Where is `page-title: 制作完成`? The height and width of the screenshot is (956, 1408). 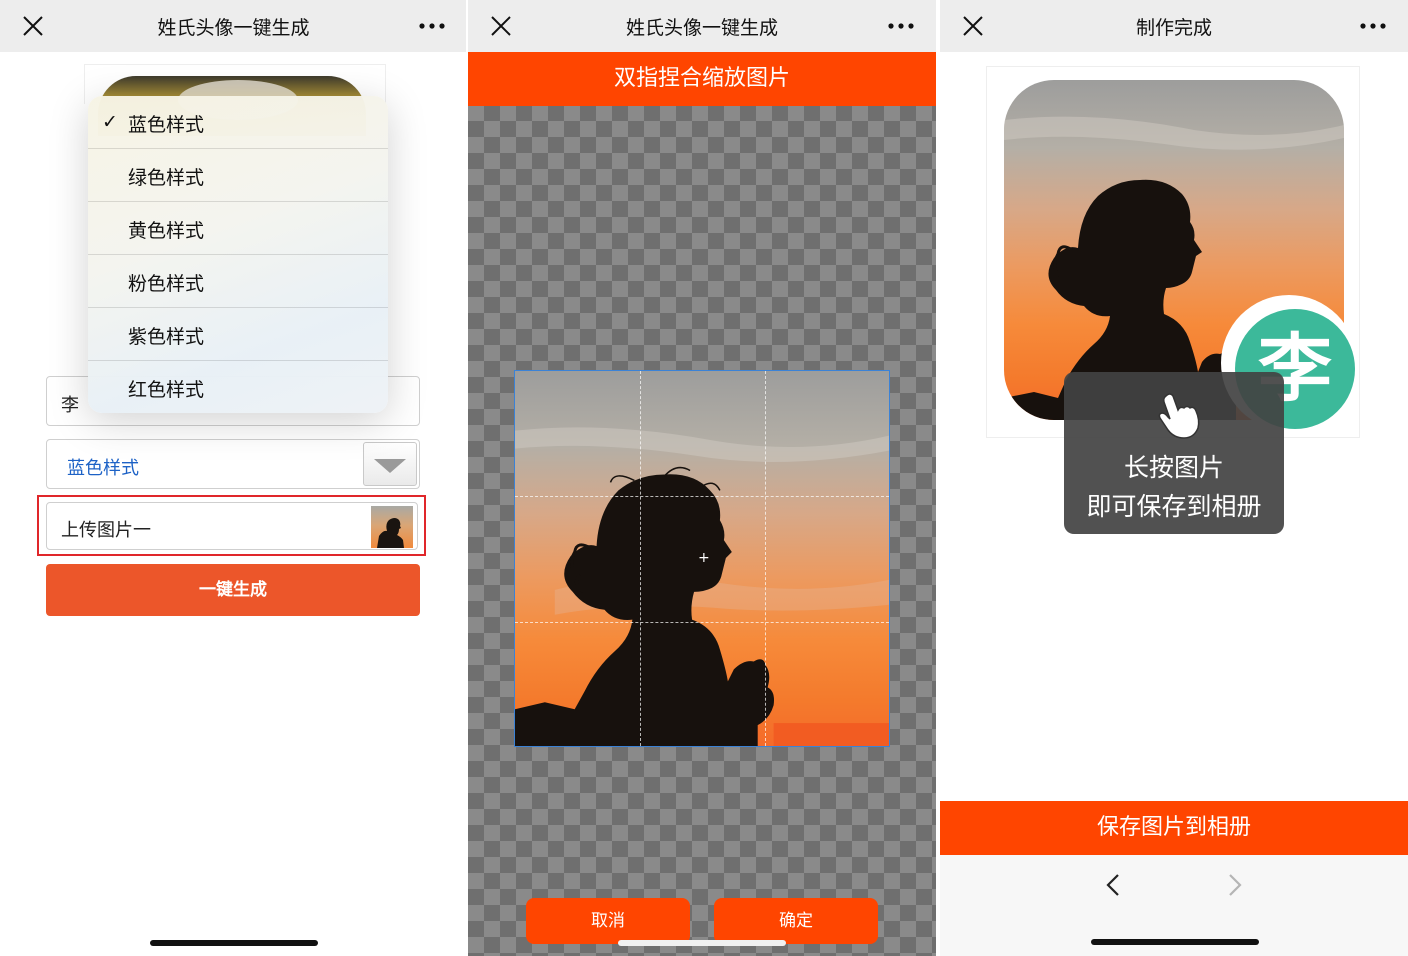
page-title: 制作完成 is located at coordinates (1173, 28).